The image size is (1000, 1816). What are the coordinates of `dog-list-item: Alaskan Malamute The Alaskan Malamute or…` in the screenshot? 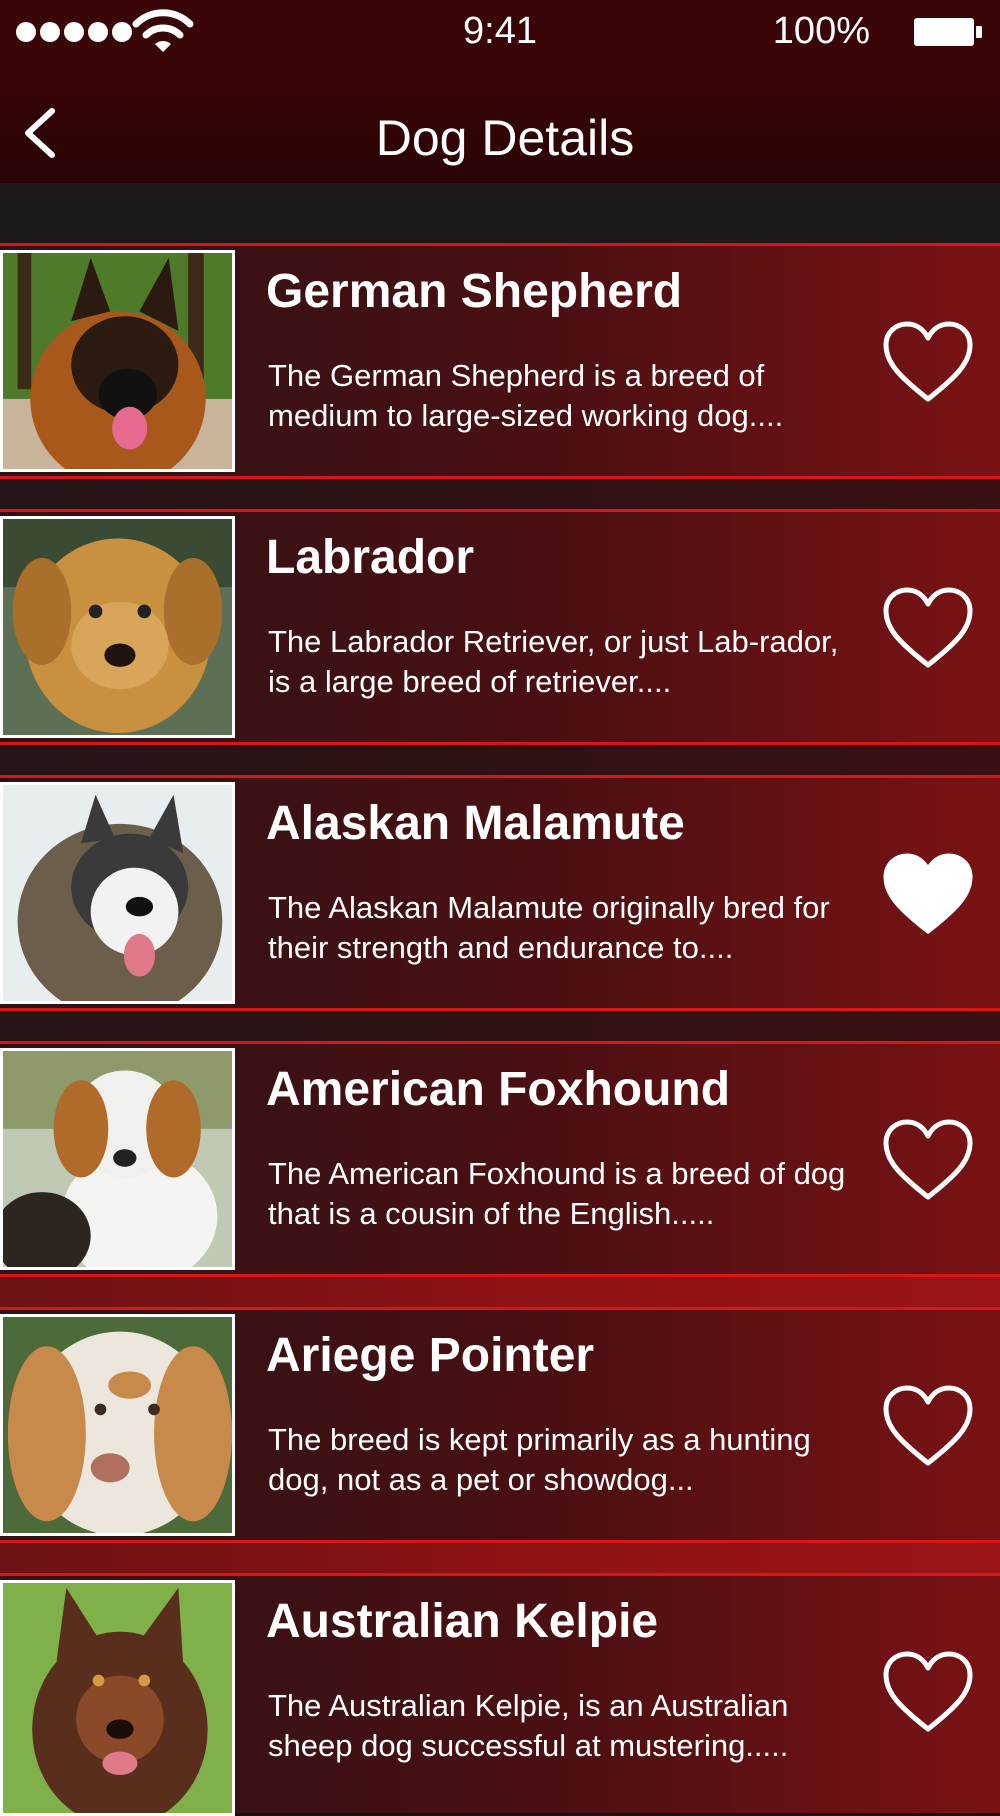 It's located at (500, 893).